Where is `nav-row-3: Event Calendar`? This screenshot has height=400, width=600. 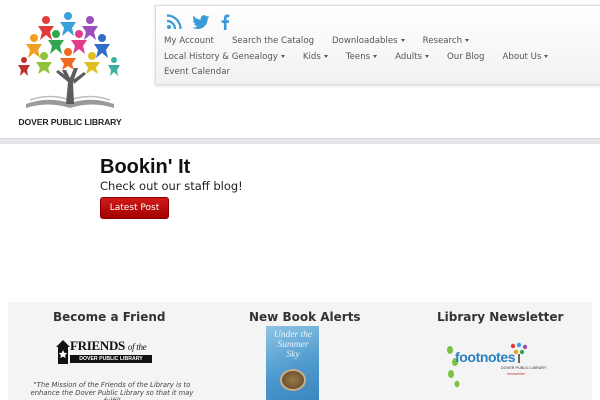 nav-row-3: Event Calendar is located at coordinates (206, 72).